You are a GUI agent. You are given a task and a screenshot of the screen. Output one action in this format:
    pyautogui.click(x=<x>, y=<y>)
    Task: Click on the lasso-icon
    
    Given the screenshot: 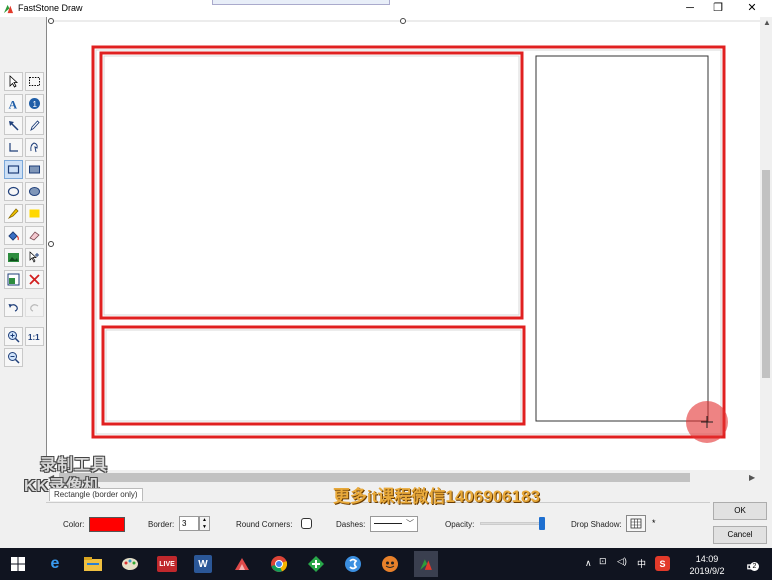 What is the action you would take?
    pyautogui.click(x=34, y=147)
    